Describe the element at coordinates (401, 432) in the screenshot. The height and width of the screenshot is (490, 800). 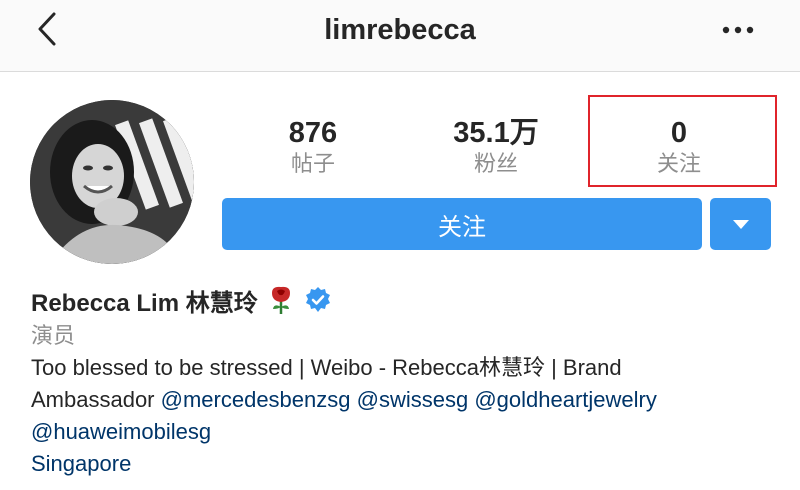
I see `bio-line-3: @huaweimobilesg` at that location.